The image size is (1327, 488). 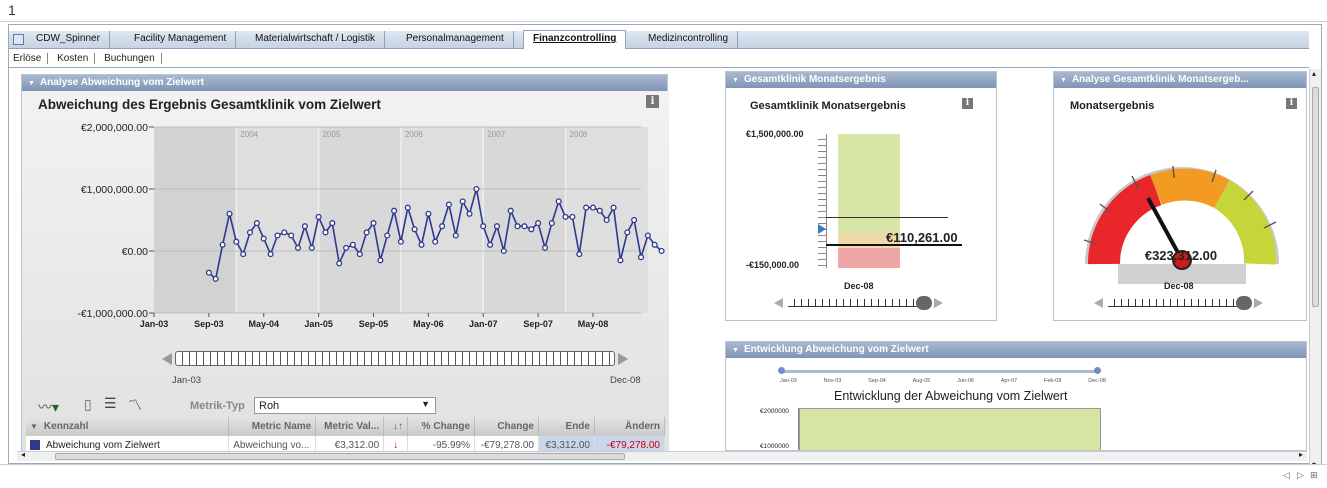 I want to click on analysis-panel-header: ▼ Analyse Abweichung vom Zielwert, so click(x=344, y=83).